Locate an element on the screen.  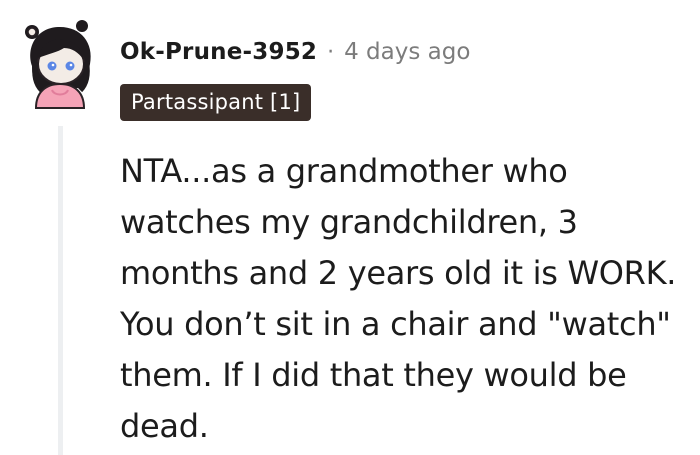
comment-meta: Ok-Prune-3952 · 4 days ago is located at coordinates (295, 52).